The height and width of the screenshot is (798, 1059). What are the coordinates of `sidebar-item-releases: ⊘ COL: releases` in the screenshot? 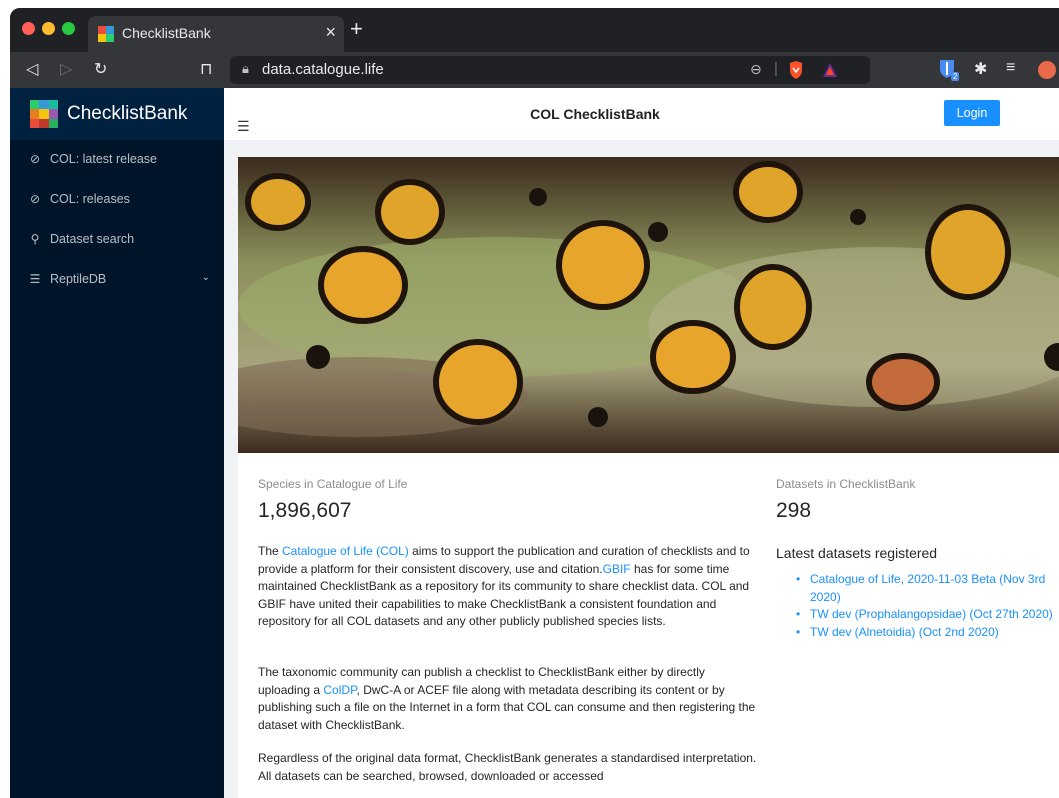 It's located at (117, 200).